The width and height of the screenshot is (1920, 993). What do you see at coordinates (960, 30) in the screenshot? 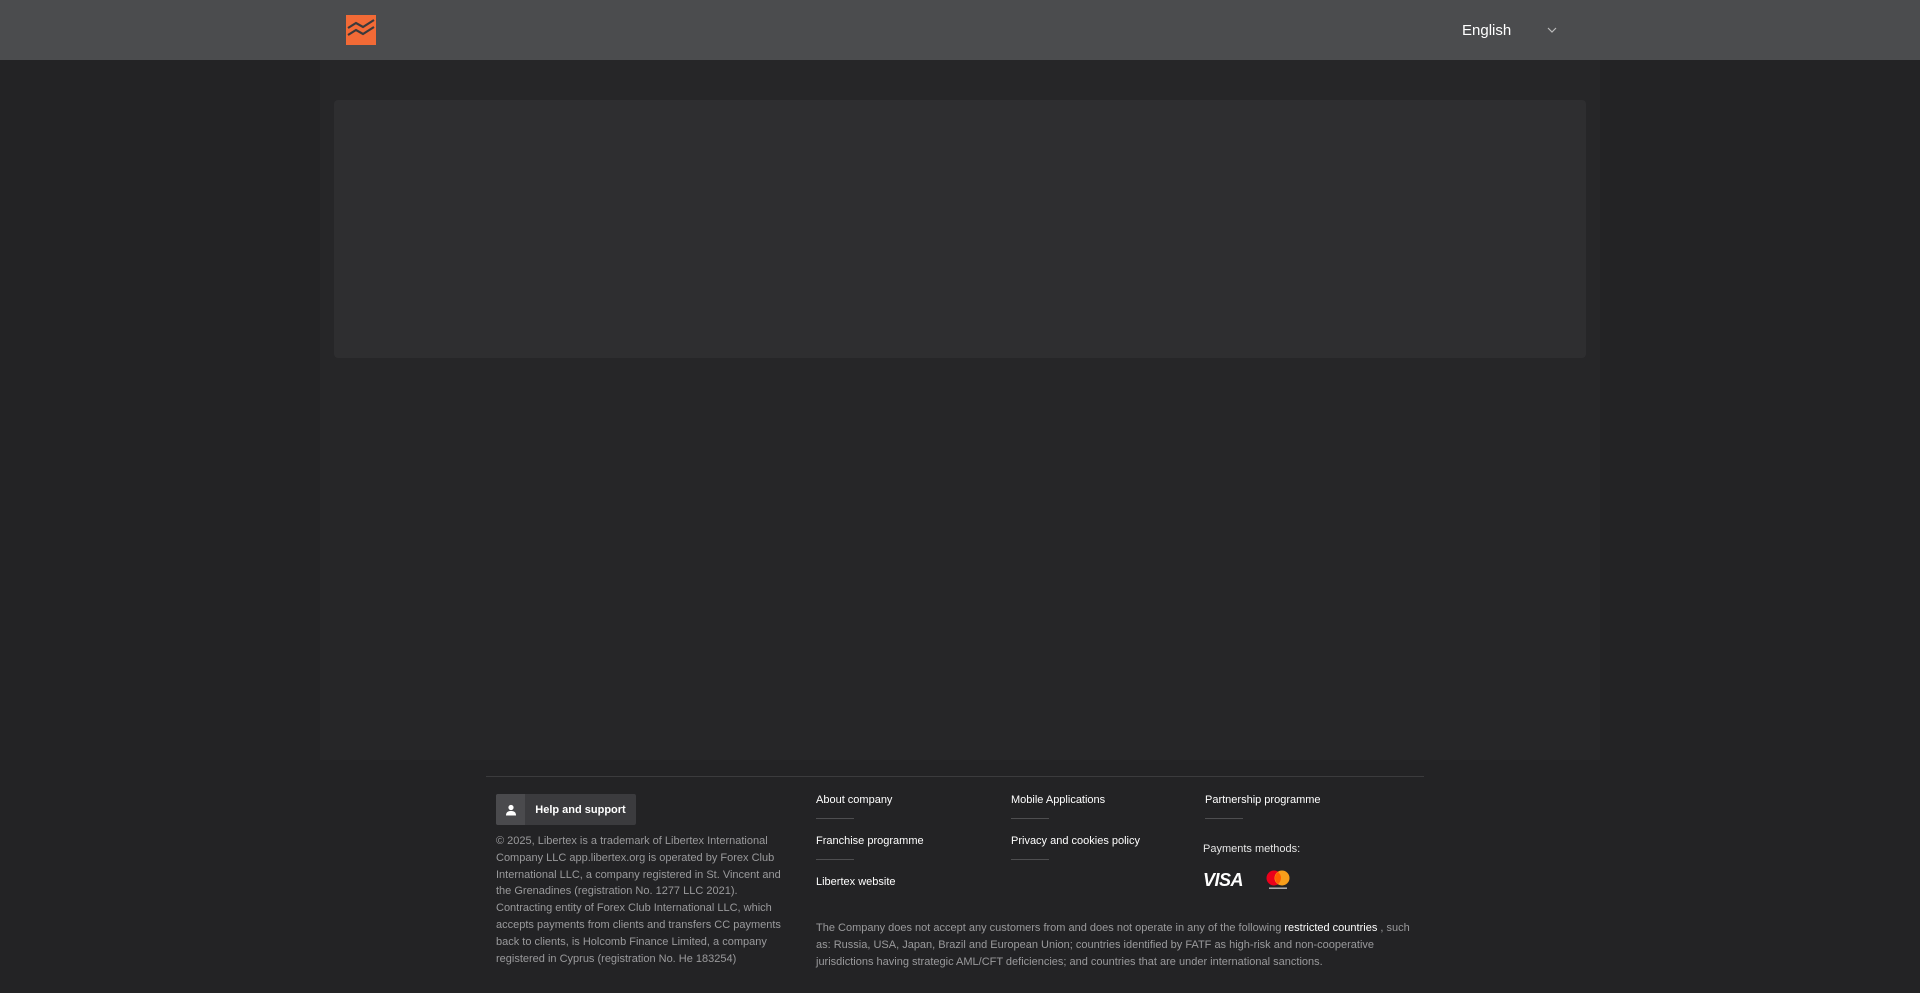
I see `top-header: English` at bounding box center [960, 30].